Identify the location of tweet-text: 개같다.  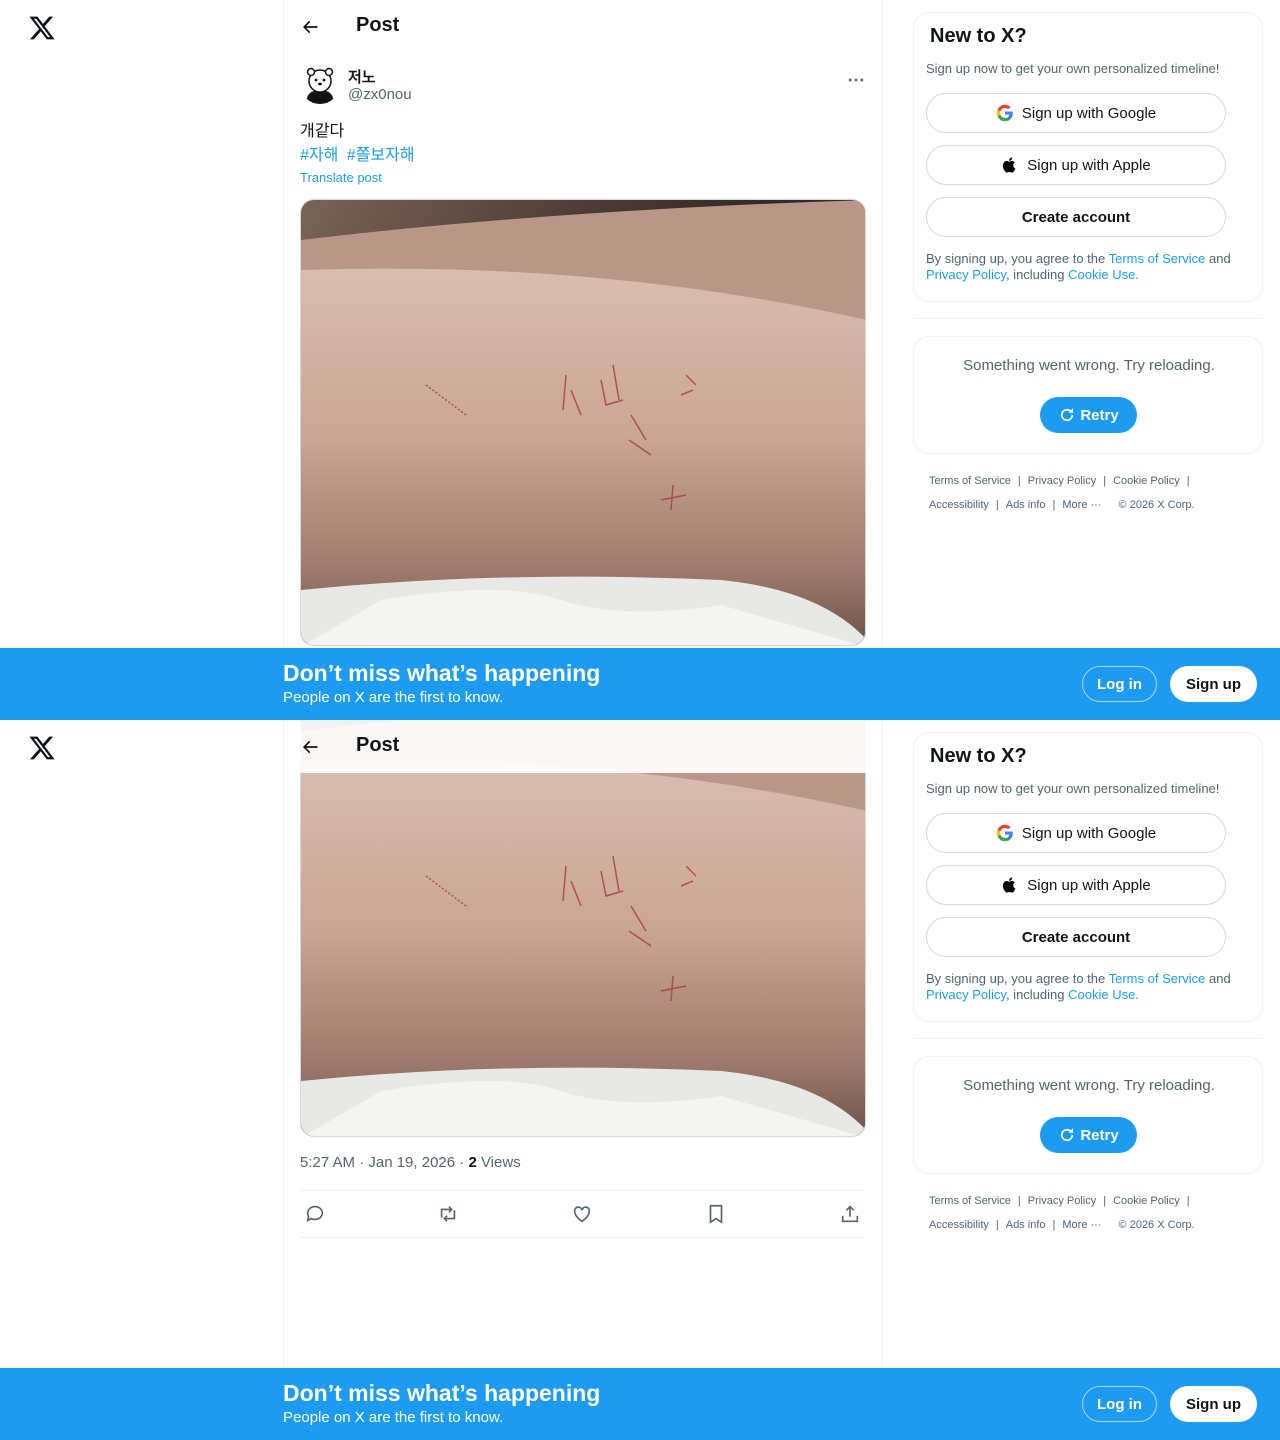
(322, 131).